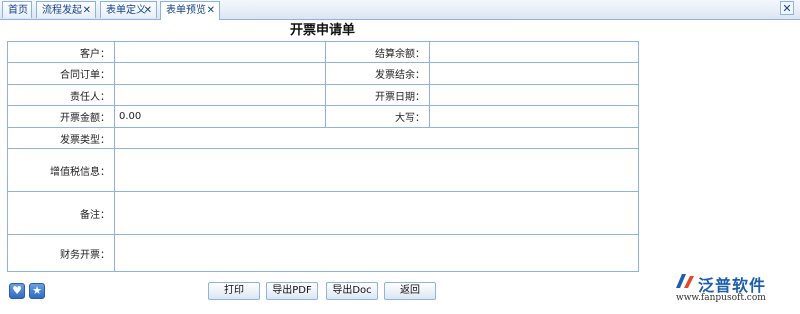 This screenshot has width=800, height=314. What do you see at coordinates (376, 213) in the screenshot?
I see `remark-field` at bounding box center [376, 213].